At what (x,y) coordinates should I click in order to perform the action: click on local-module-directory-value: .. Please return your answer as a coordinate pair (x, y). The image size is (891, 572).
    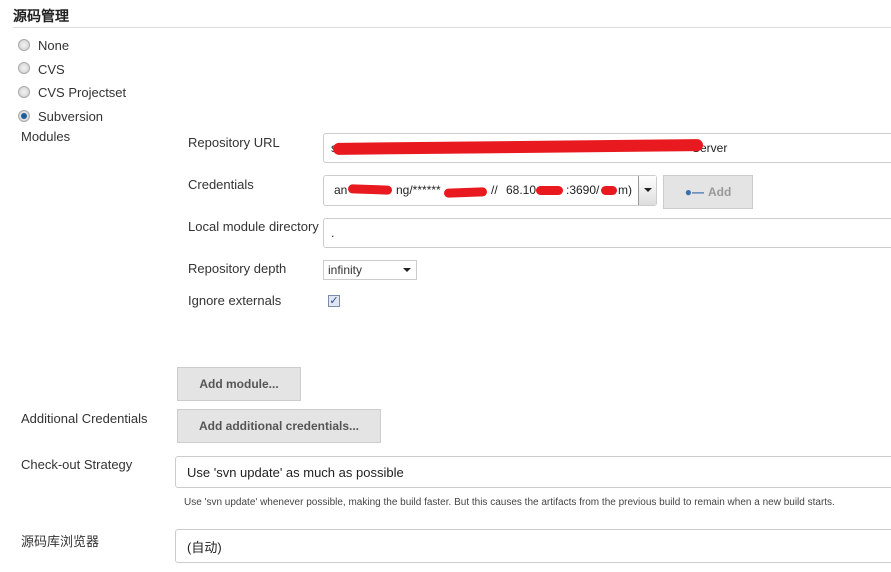
    Looking at the image, I should click on (333, 233).